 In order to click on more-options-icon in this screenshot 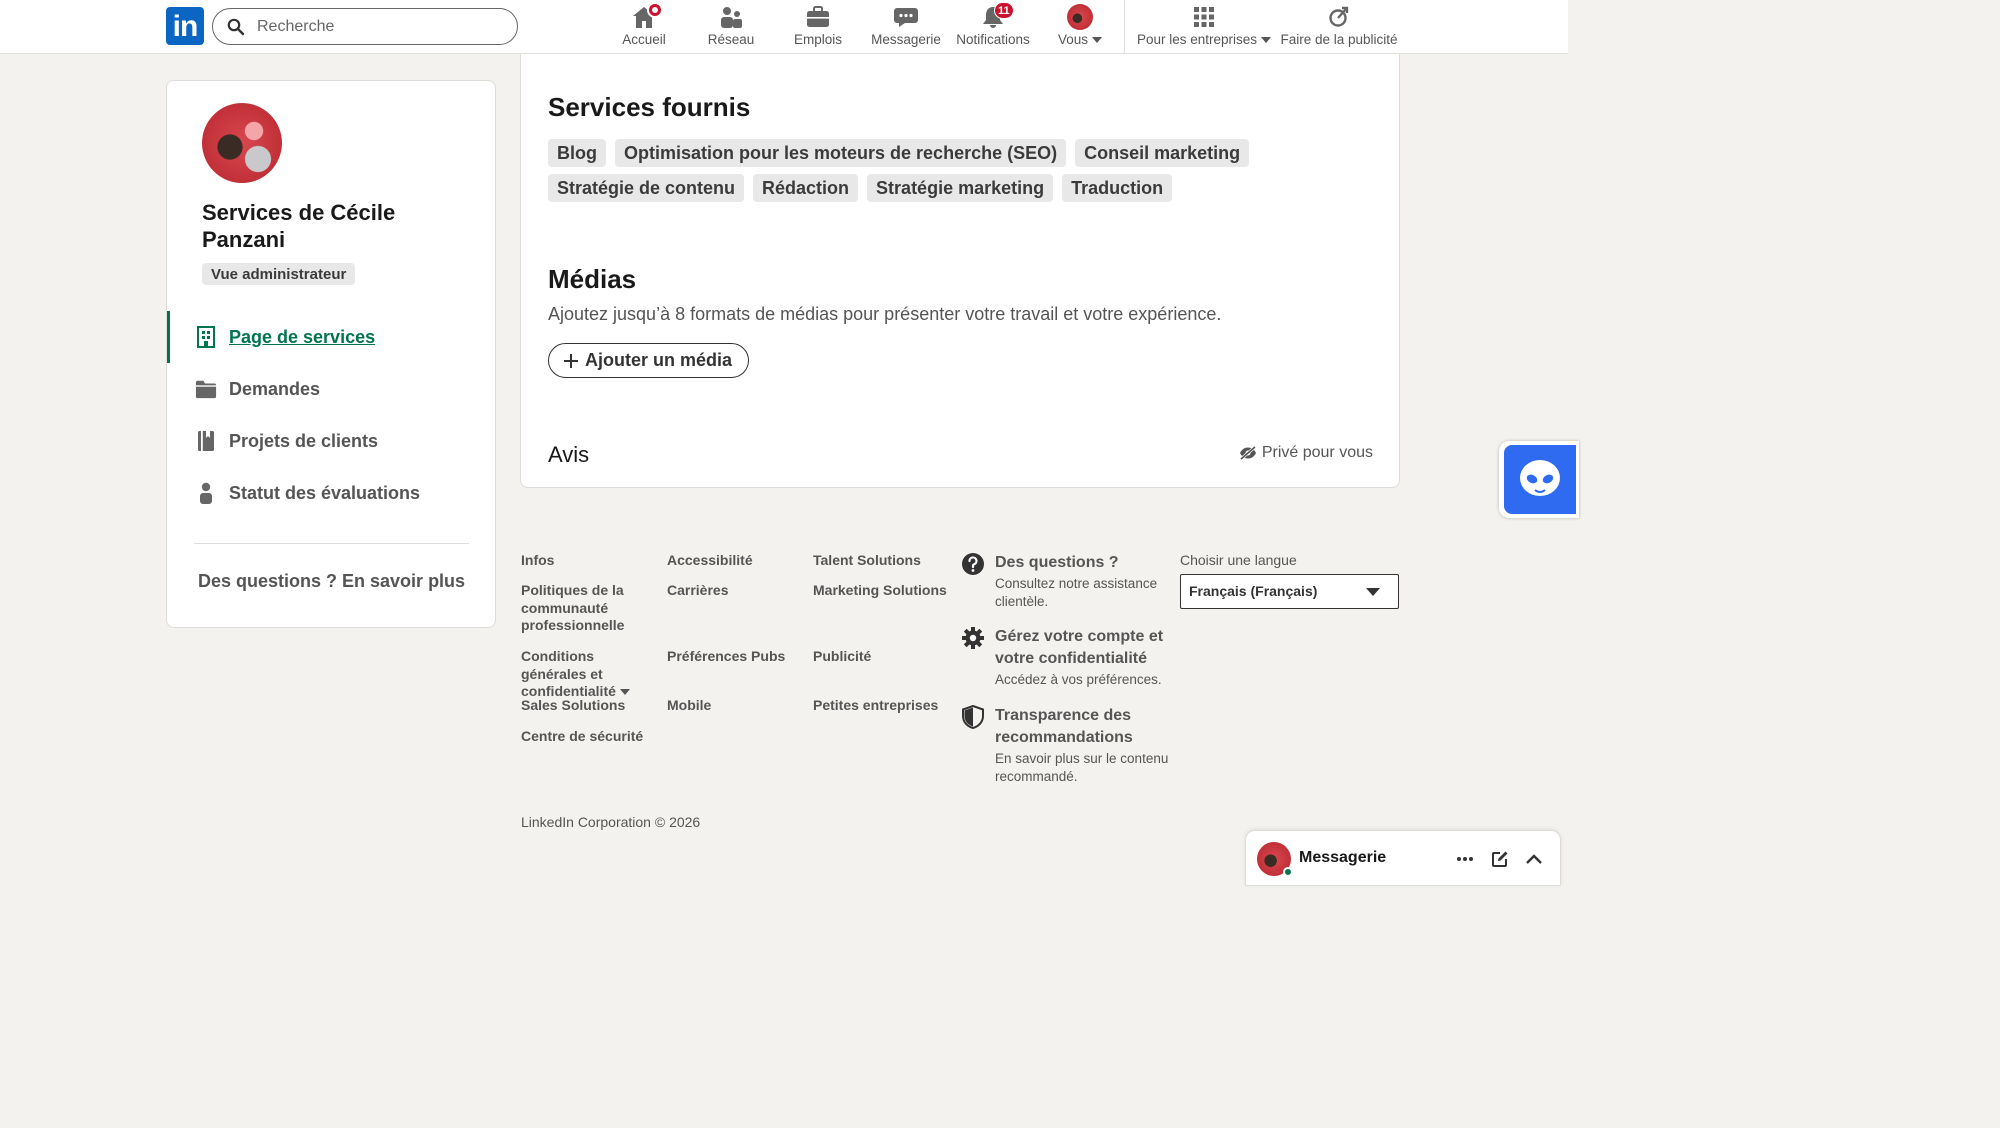, I will do `click(1465, 859)`.